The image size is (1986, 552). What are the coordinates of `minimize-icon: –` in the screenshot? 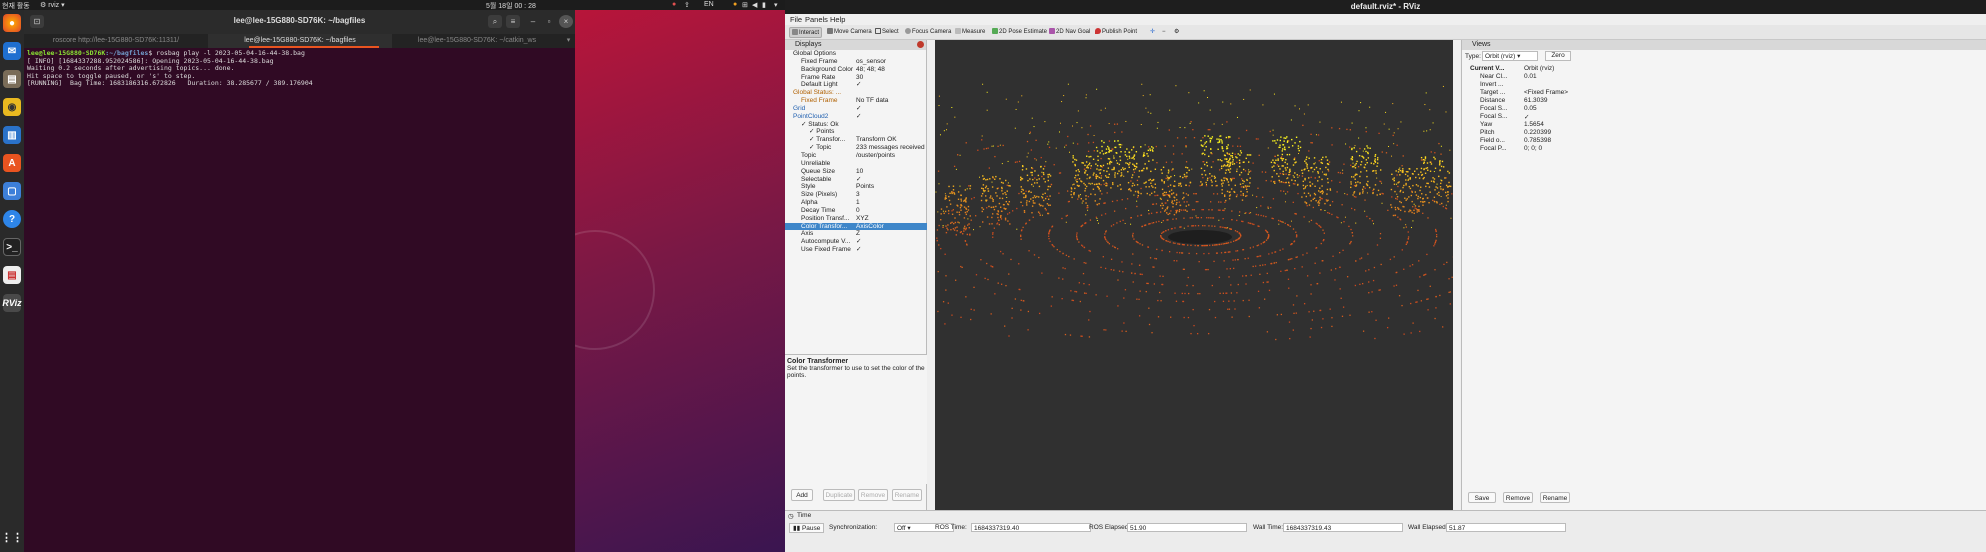 It's located at (533, 21).